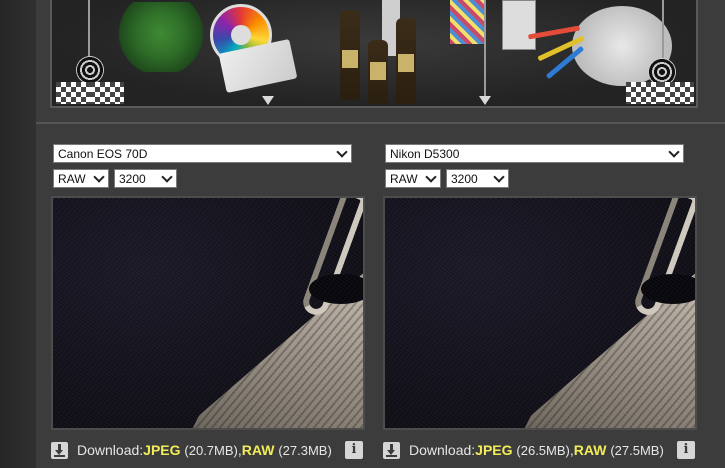 Image resolution: width=725 pixels, height=468 pixels. What do you see at coordinates (211, 450) in the screenshot?
I see `download-jpeg-size: (20.7MB)` at bounding box center [211, 450].